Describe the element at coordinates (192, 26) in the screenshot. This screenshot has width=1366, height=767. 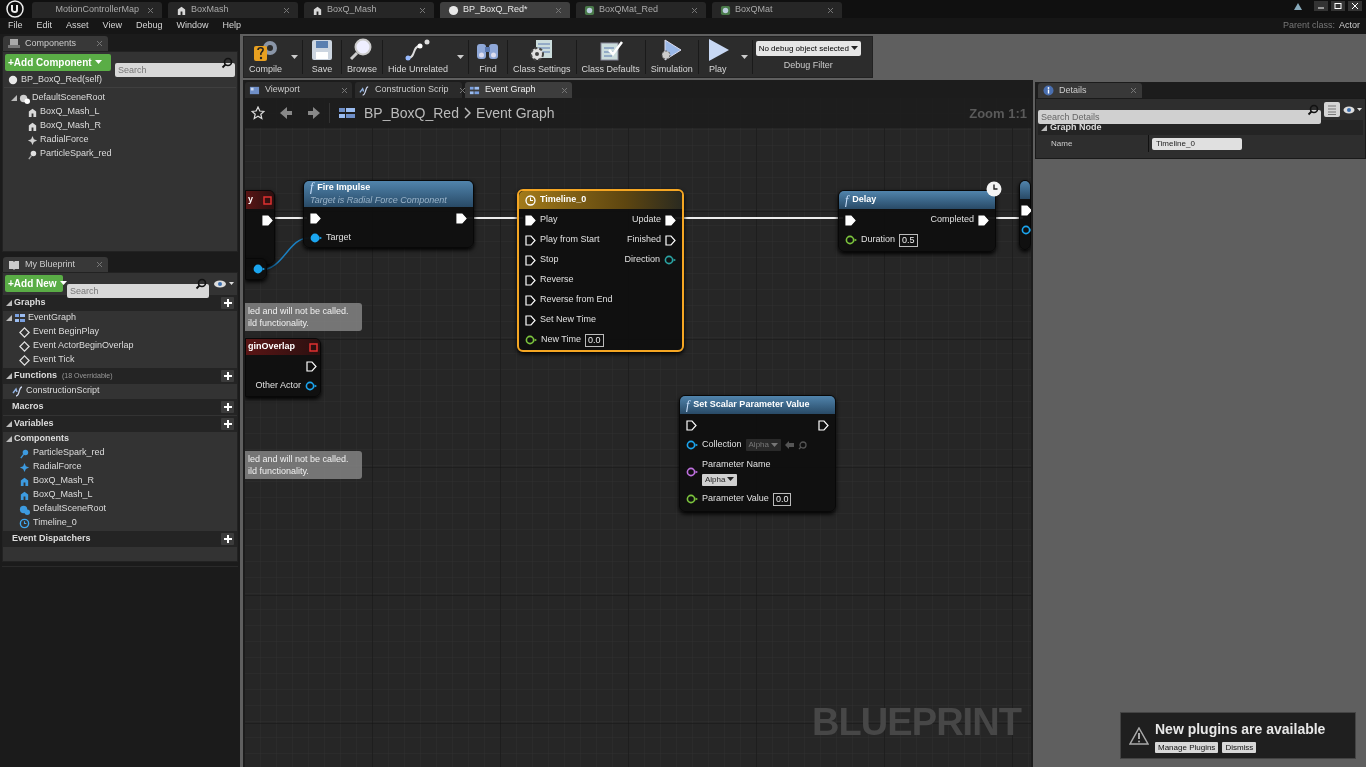
I see `menu-item: Window` at that location.